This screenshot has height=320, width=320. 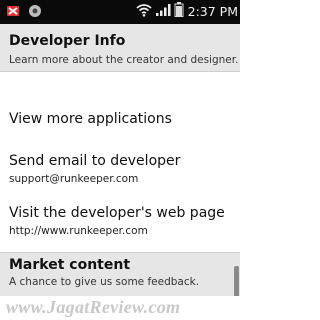 What do you see at coordinates (185, 11) in the screenshot?
I see `status-bar-right: 2:37 PM` at bounding box center [185, 11].